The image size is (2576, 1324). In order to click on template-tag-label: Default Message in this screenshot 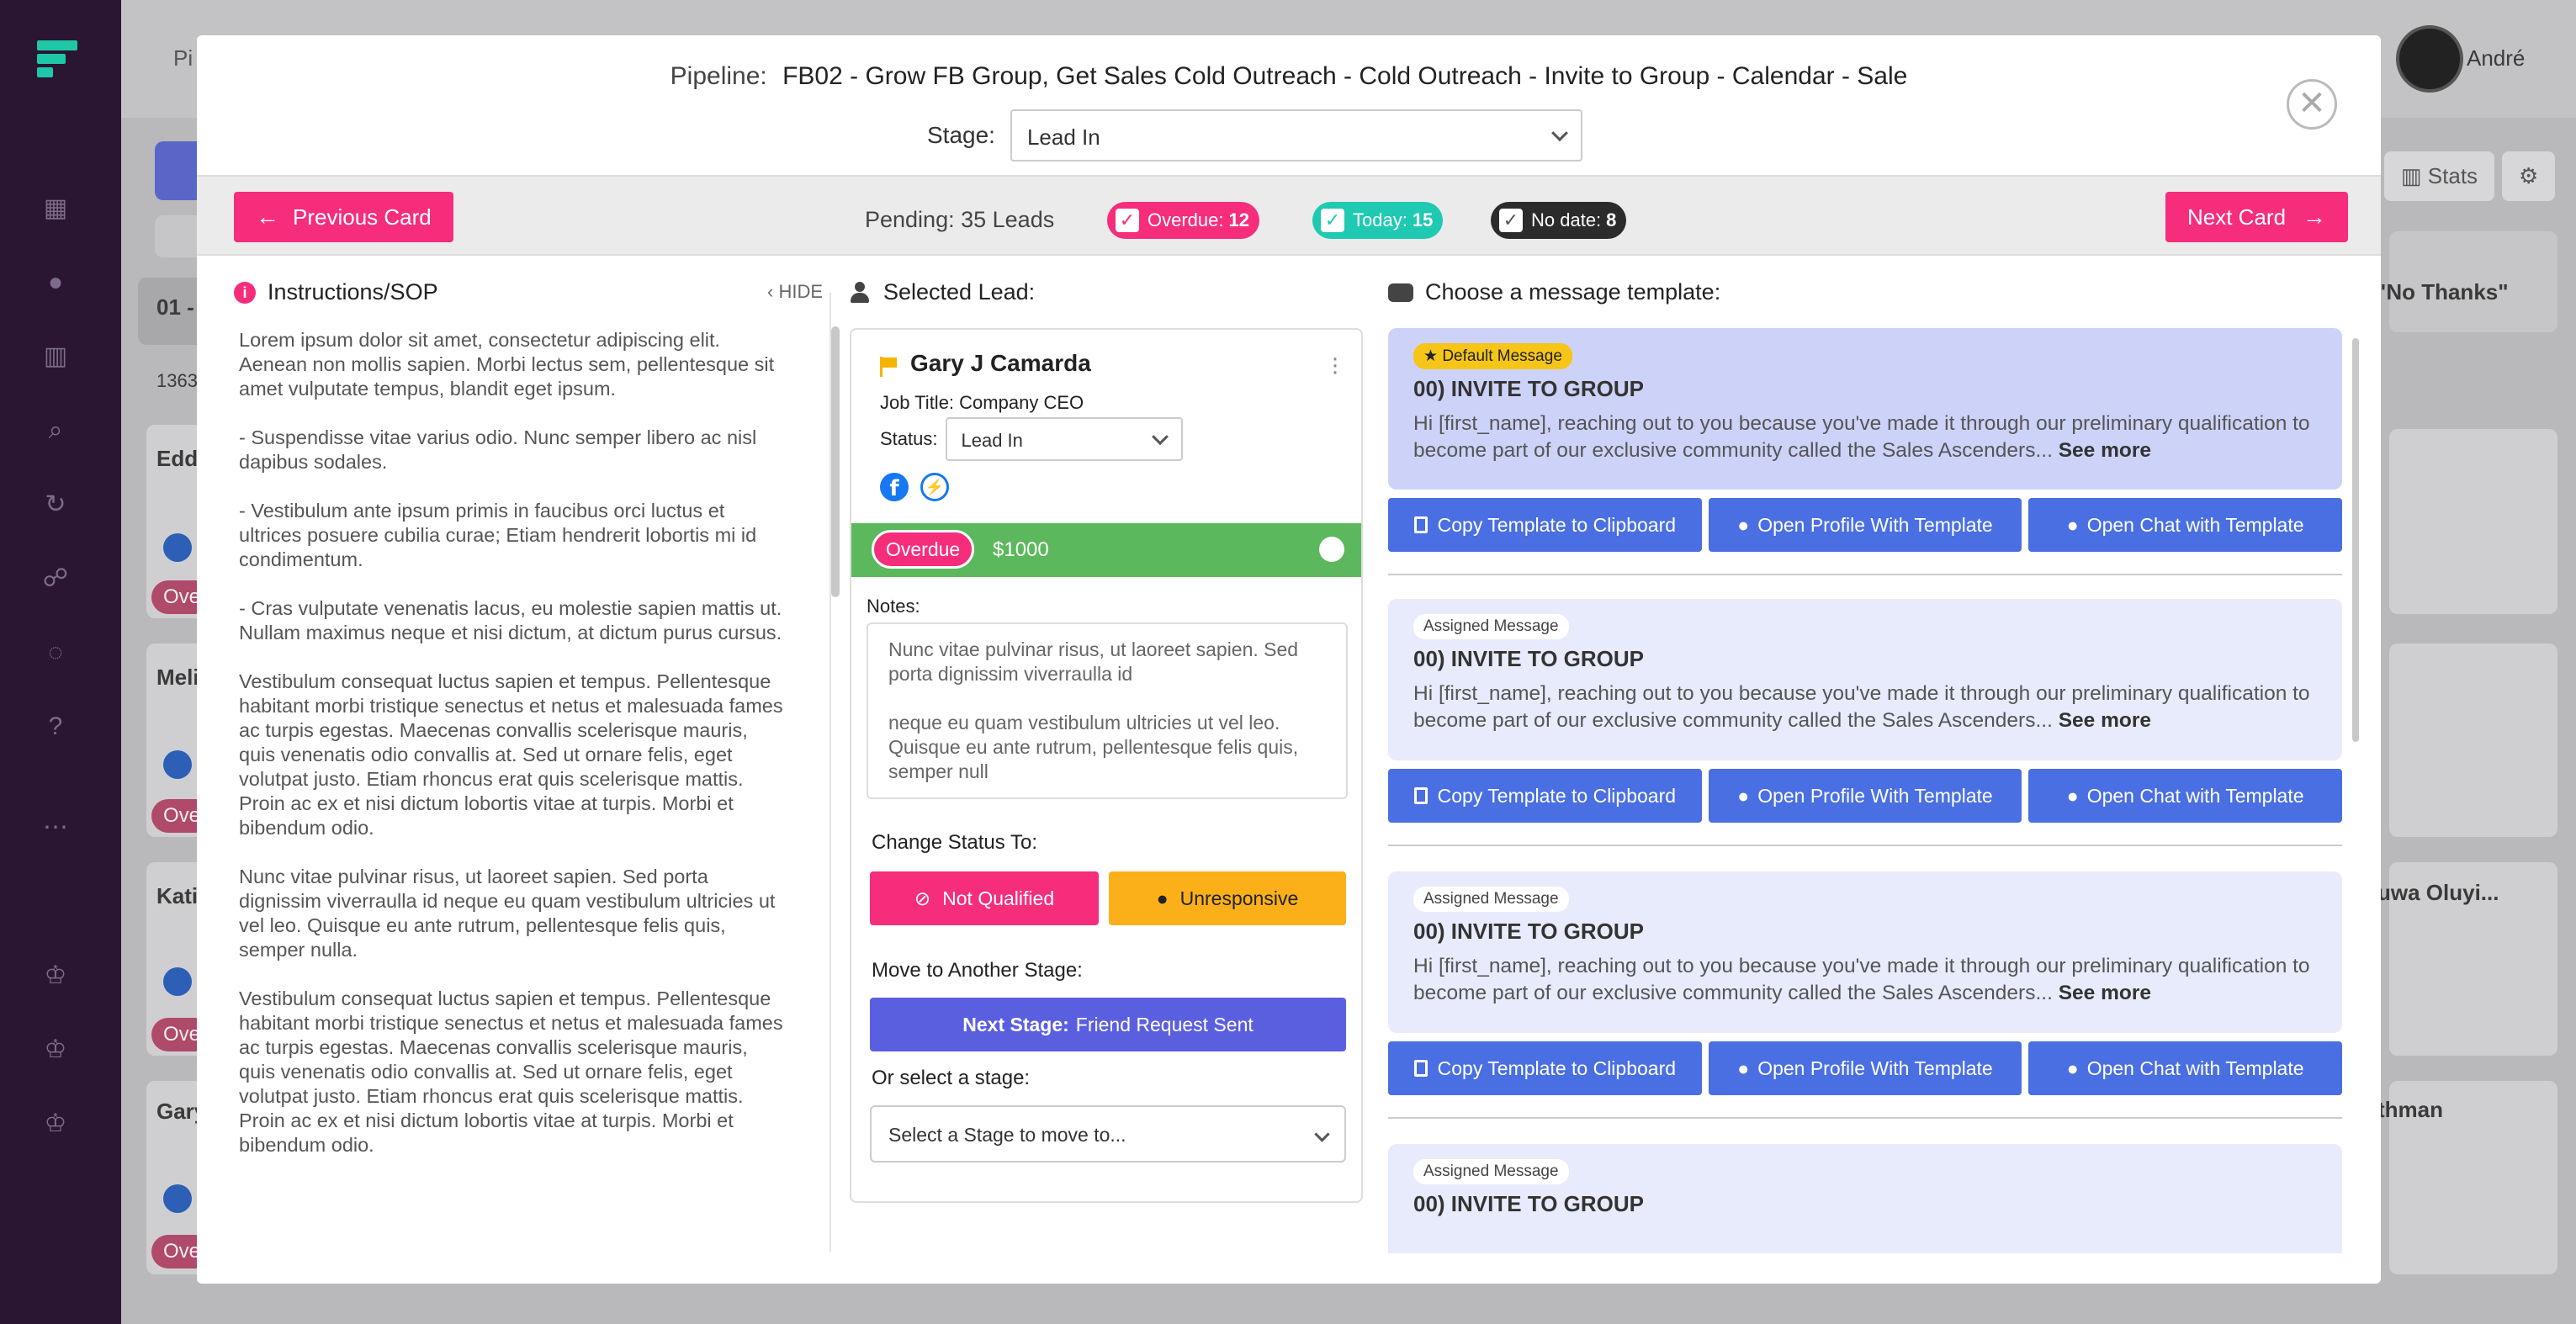, I will do `click(1502, 356)`.